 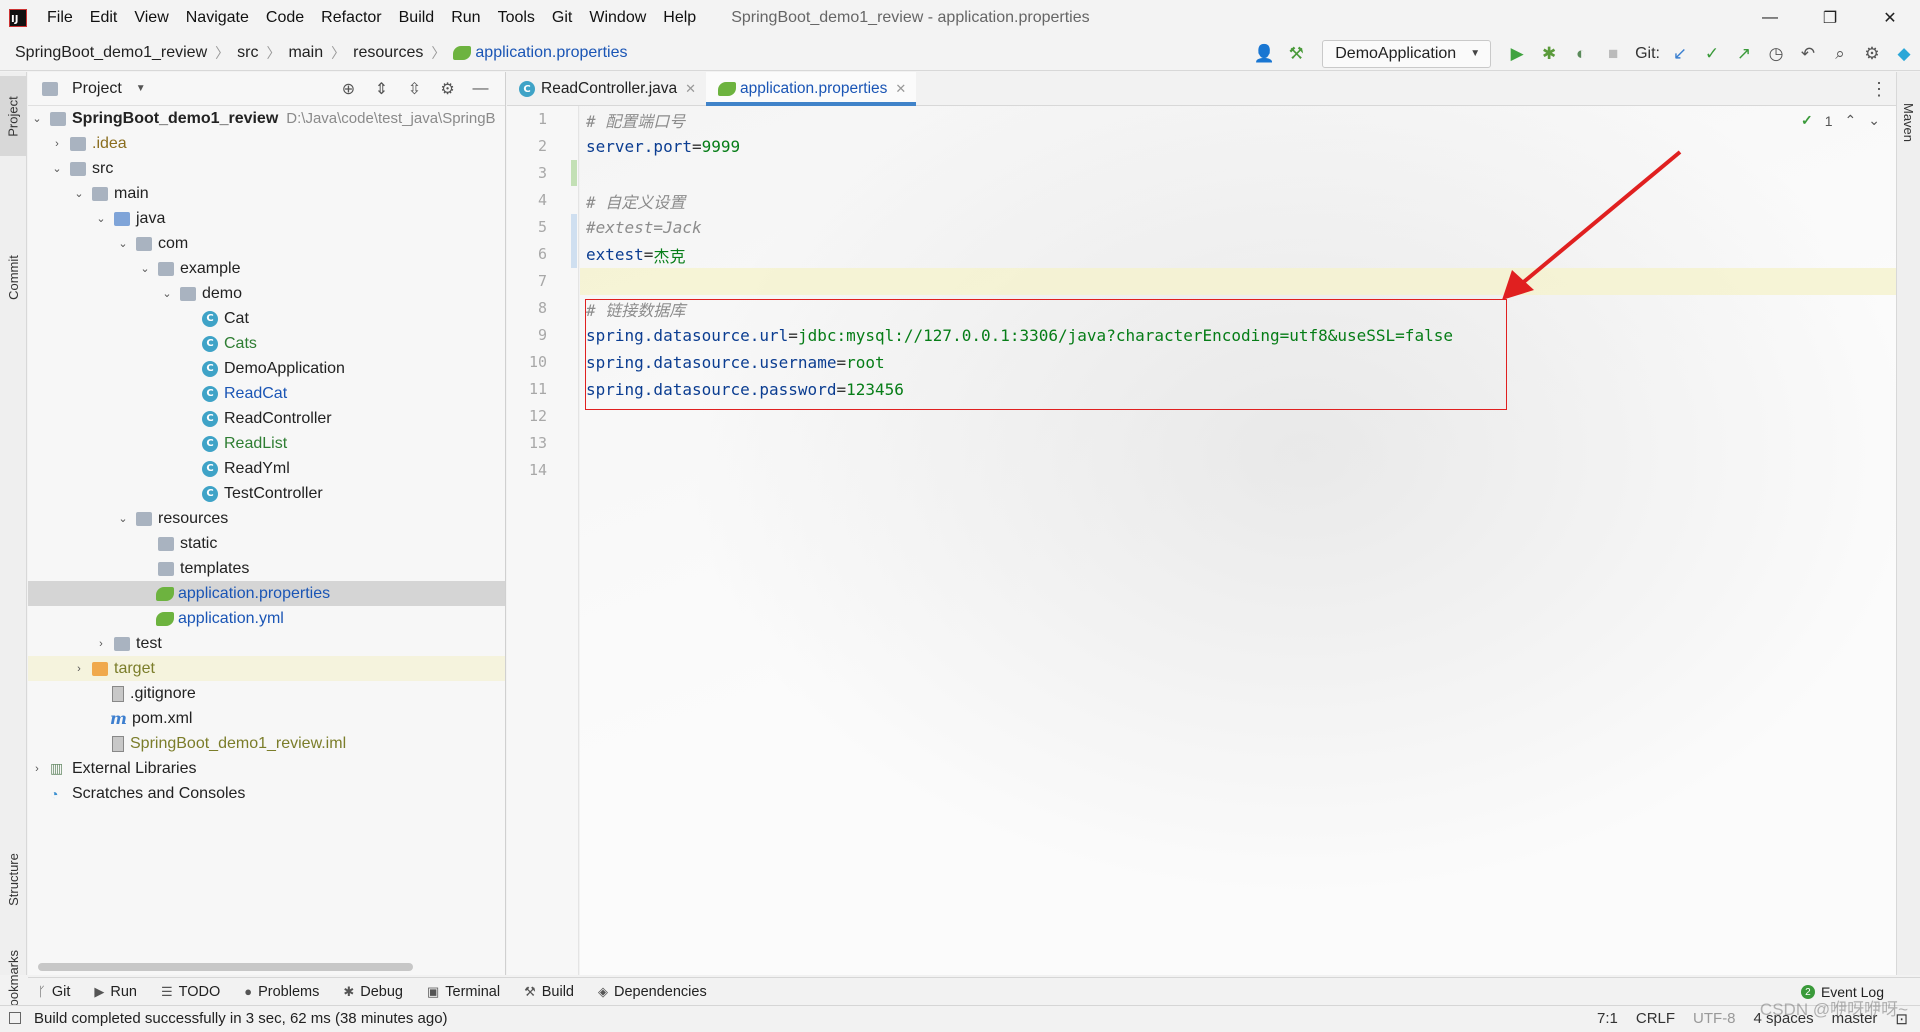 I want to click on tree-node: ⌄ src, so click(x=266, y=168).